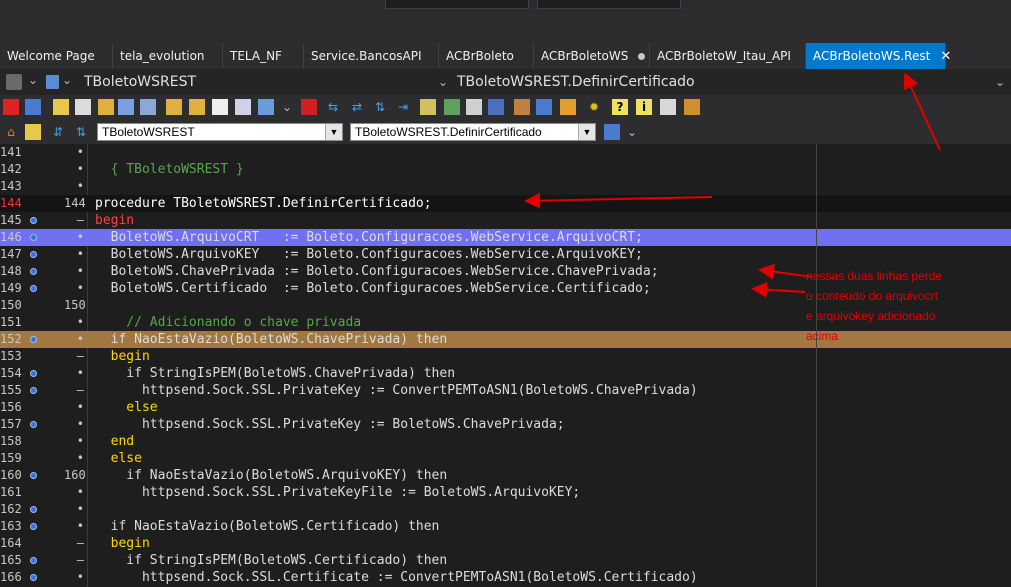 Image resolution: width=1011 pixels, height=587 pixels. Describe the element at coordinates (618, 200) in the screenshot. I see `arrow-to-procedure` at that location.